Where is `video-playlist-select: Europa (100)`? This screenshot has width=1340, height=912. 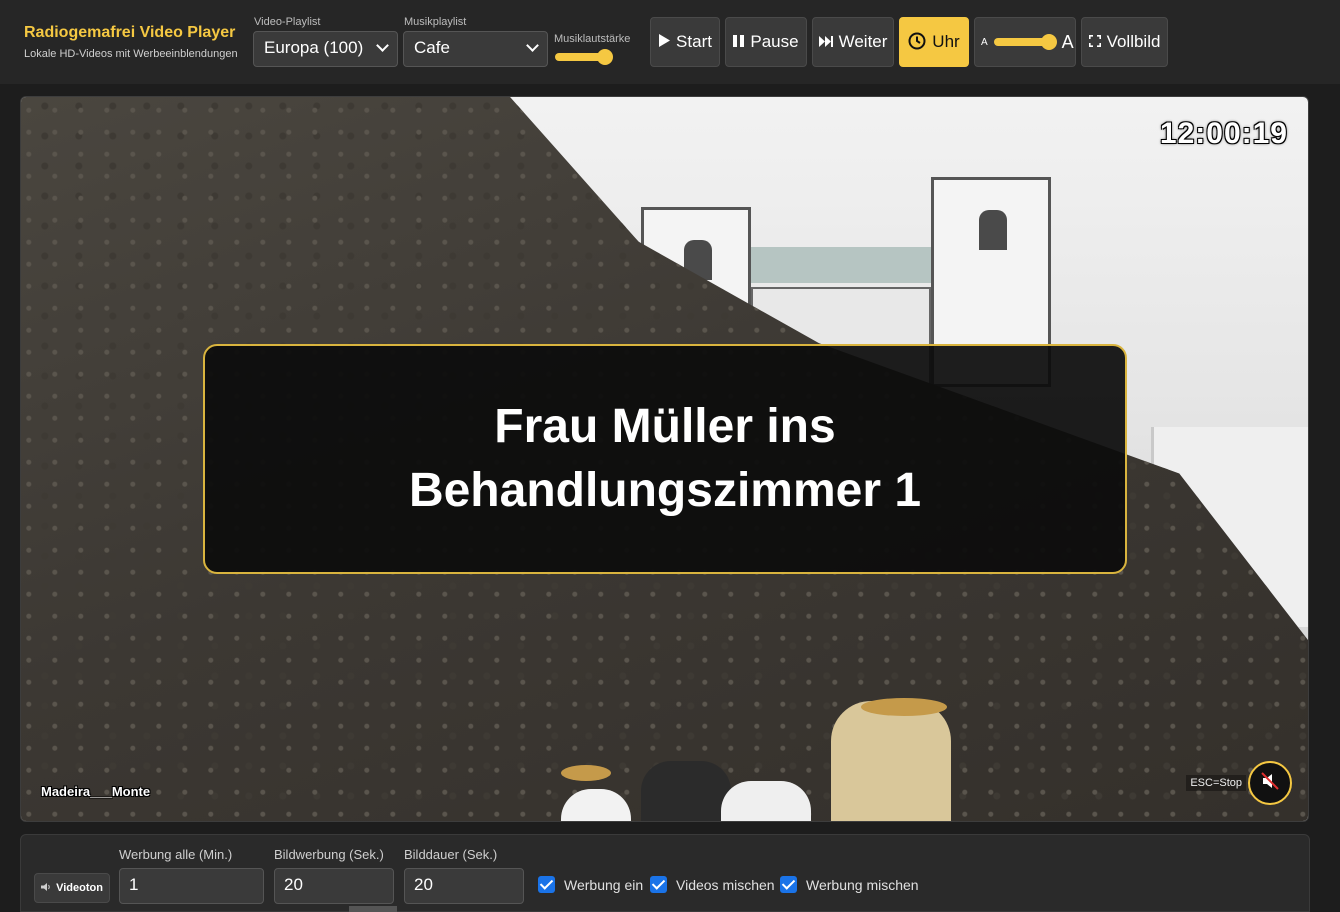
video-playlist-select: Europa (100) is located at coordinates (325, 49).